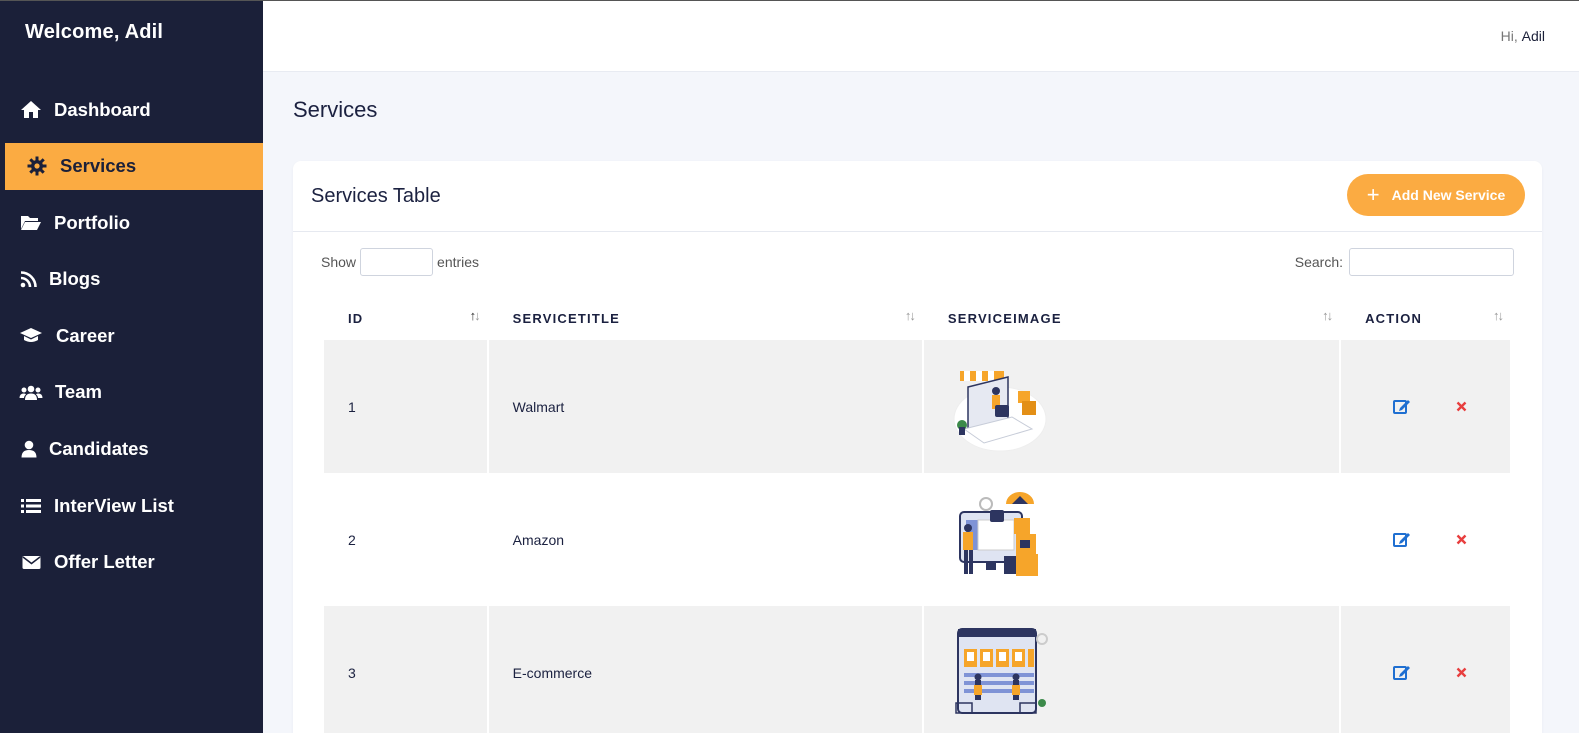 This screenshot has width=1579, height=733. What do you see at coordinates (85, 335) in the screenshot?
I see `sidebar-item-label: Career` at bounding box center [85, 335].